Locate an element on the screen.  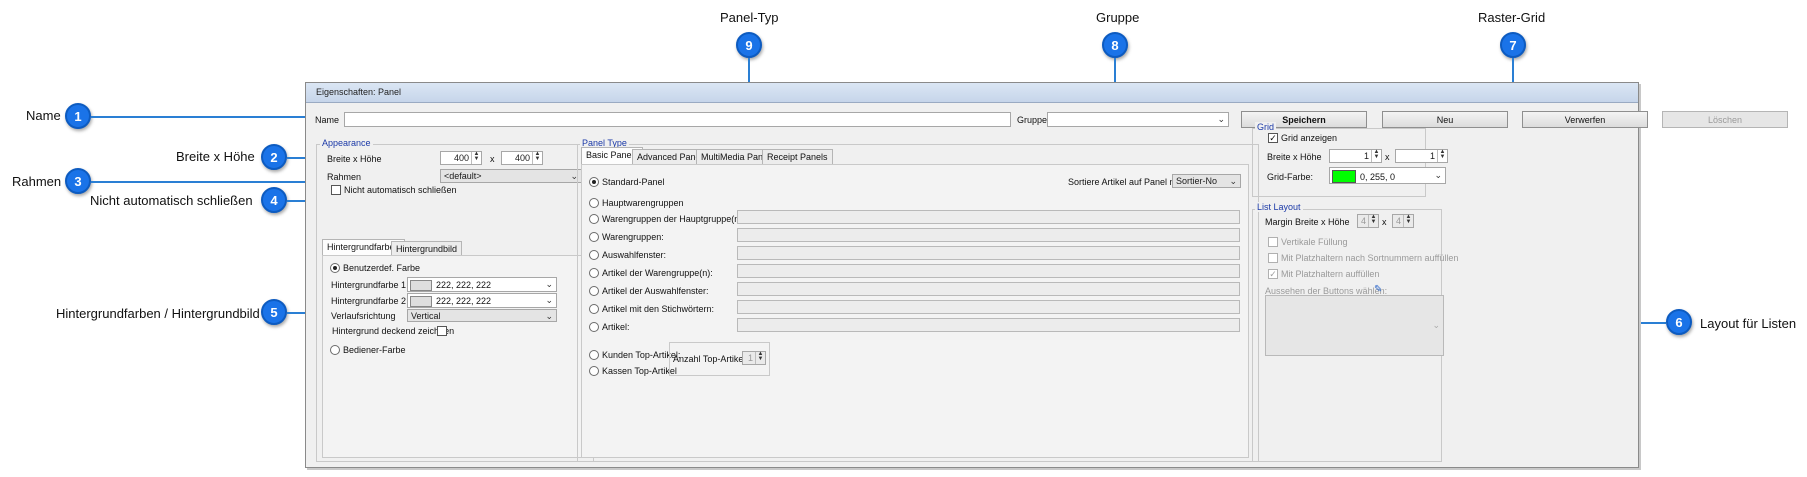
callout-badge-5: 5 is located at coordinates (274, 312).